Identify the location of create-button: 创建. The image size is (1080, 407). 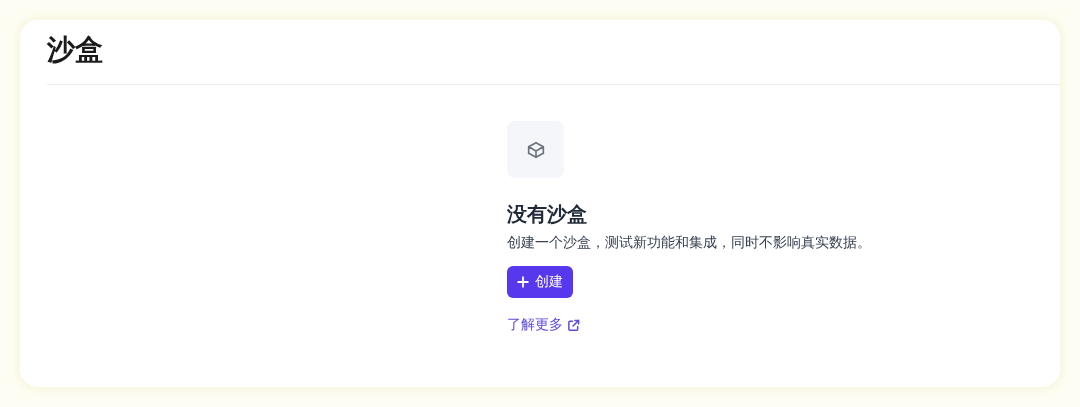
(540, 282).